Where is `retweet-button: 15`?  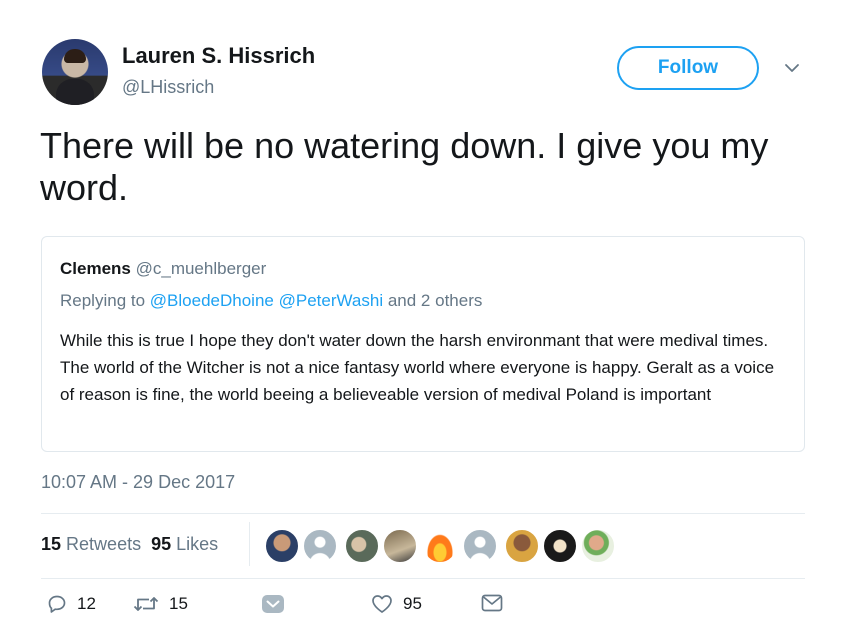
retweet-button: 15 is located at coordinates (160, 604).